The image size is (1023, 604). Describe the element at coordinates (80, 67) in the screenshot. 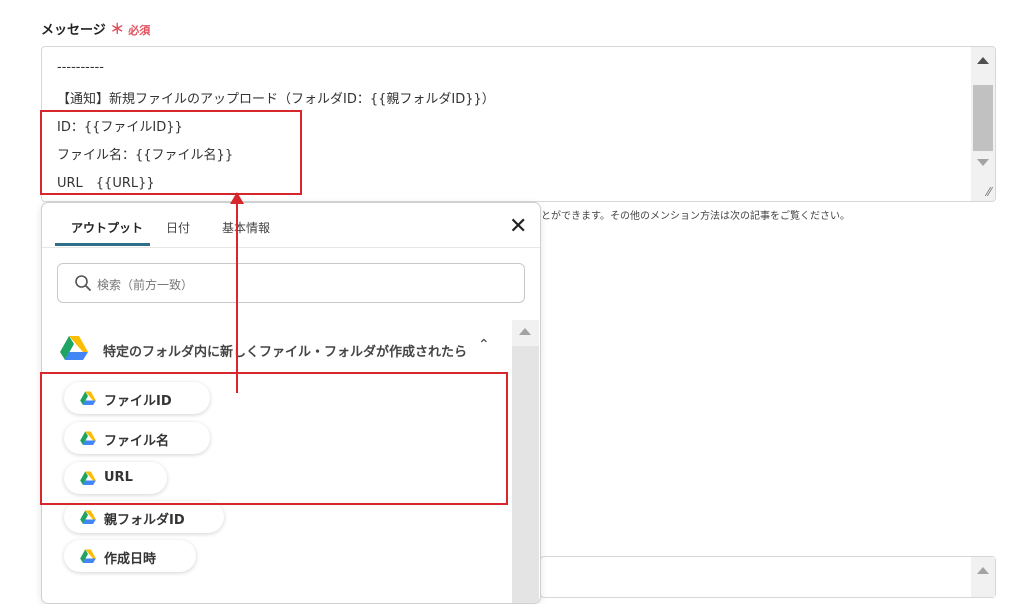

I see `message-line-1: ----------` at that location.